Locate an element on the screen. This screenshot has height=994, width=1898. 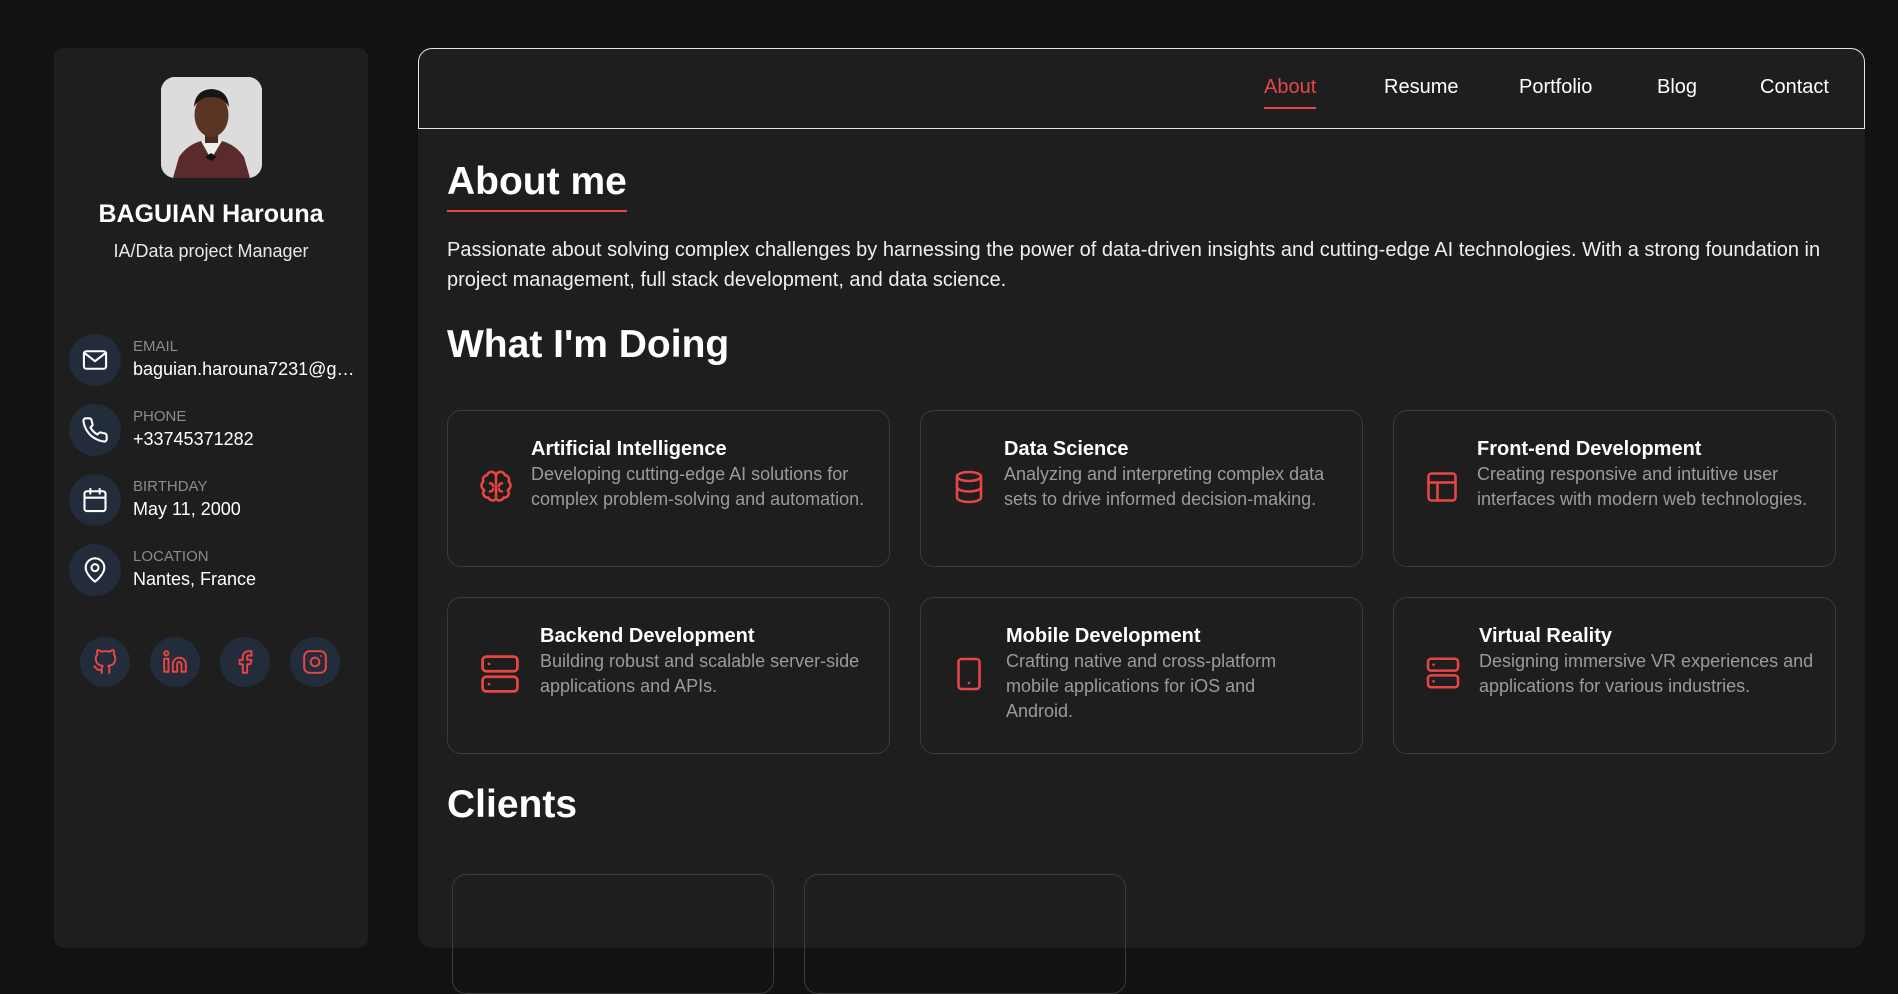
facebook-icon is located at coordinates (245, 662).